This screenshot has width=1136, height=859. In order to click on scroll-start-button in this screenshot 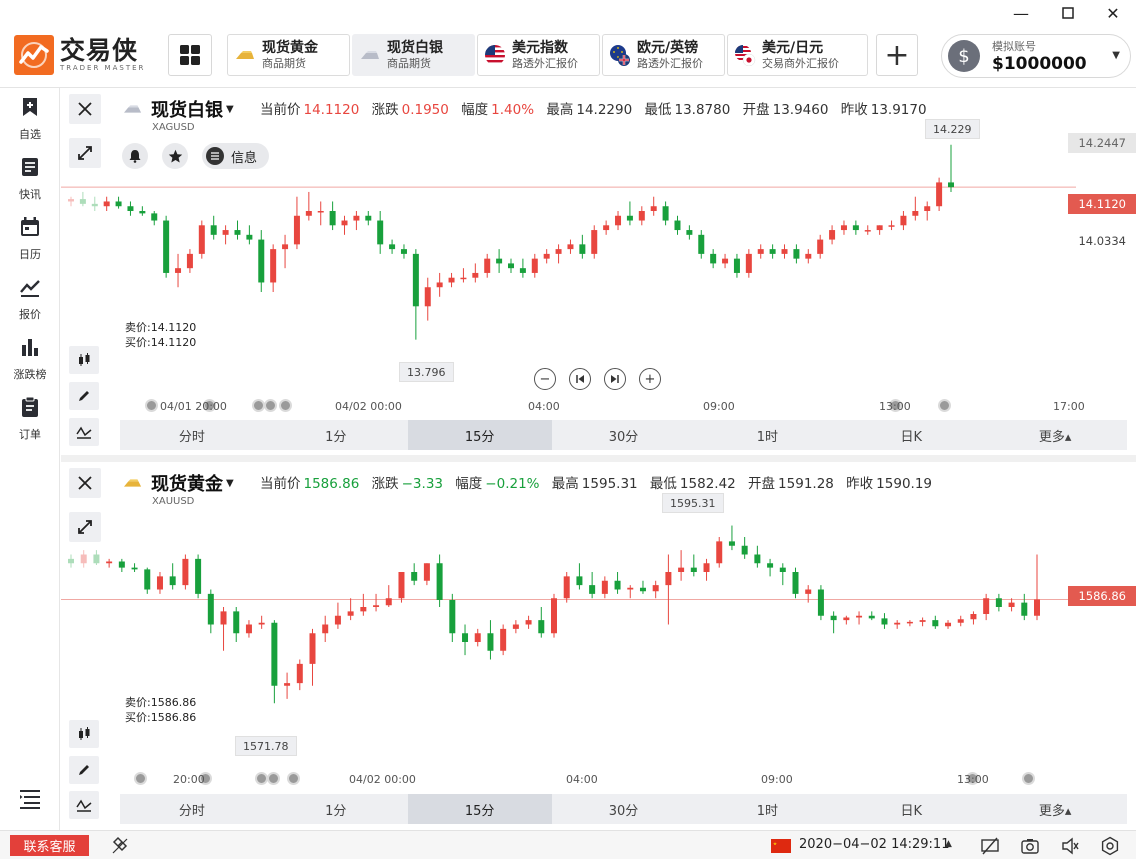, I will do `click(580, 379)`.